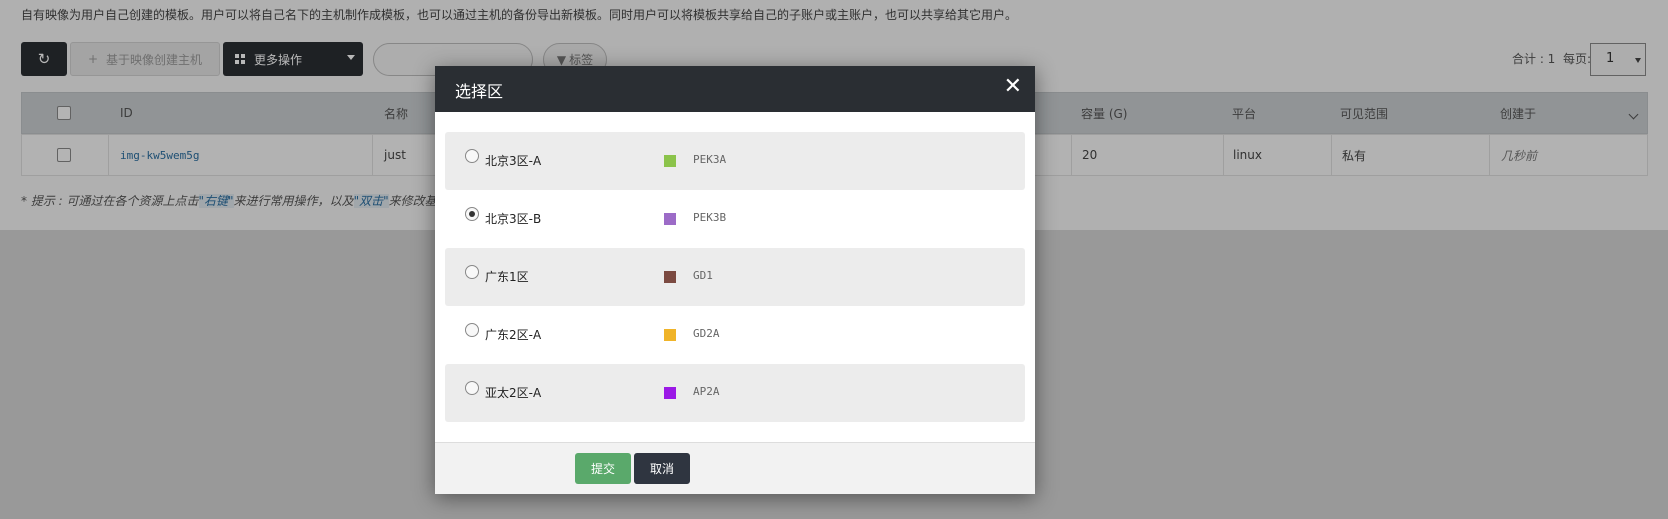  What do you see at coordinates (710, 217) in the screenshot?
I see `zone-code: PEK3B` at bounding box center [710, 217].